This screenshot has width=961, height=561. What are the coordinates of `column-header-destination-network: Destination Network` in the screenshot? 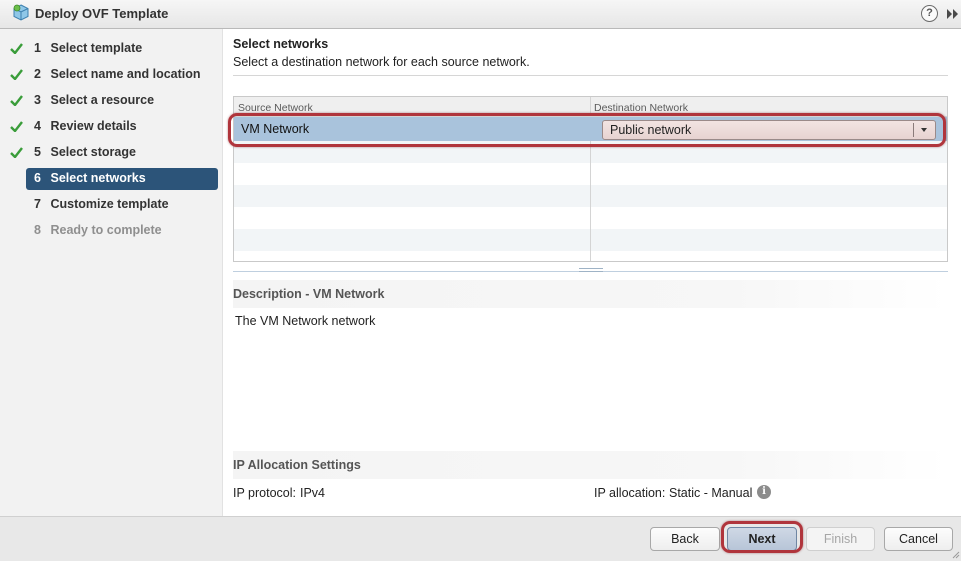 It's located at (641, 108).